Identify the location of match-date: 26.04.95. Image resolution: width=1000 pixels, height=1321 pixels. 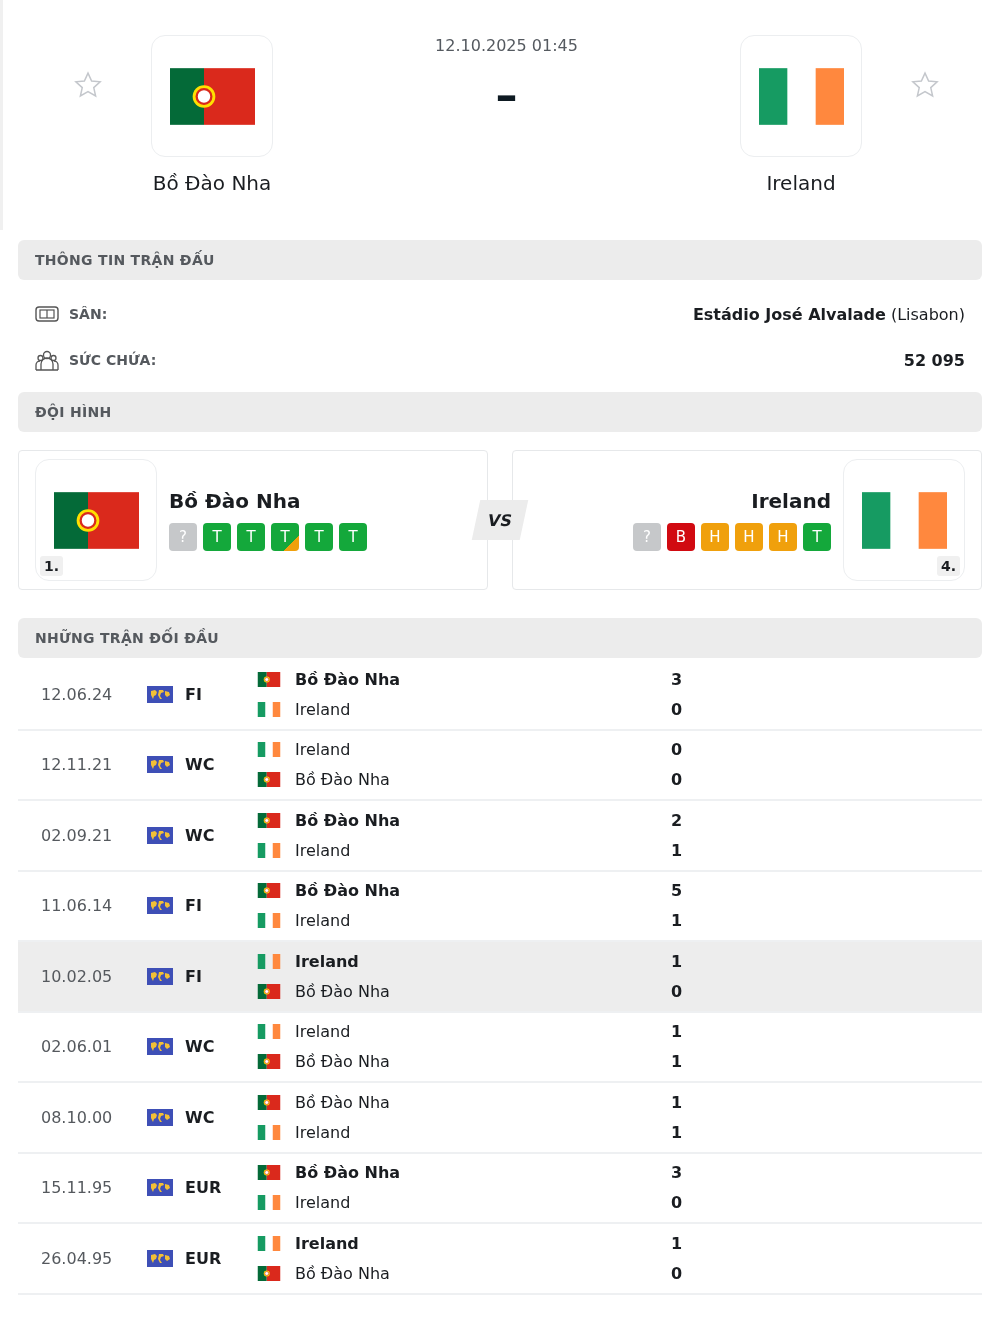
(77, 1258).